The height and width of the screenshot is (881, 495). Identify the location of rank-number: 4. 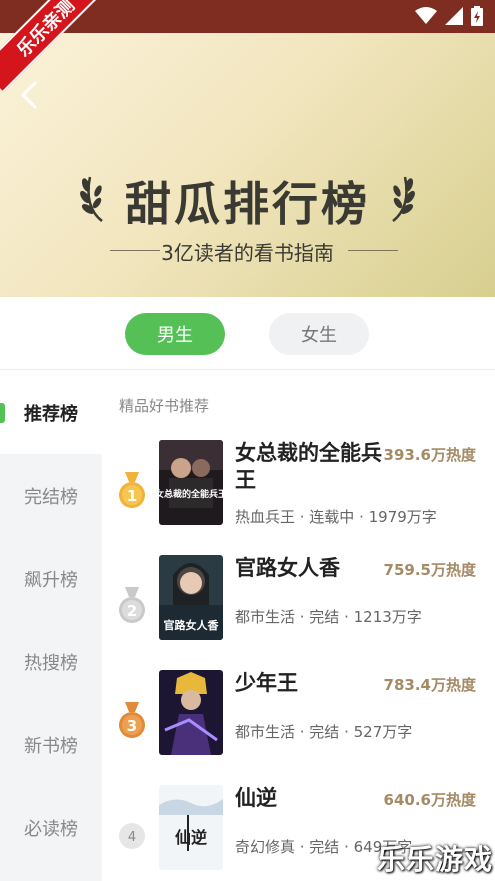
(132, 837).